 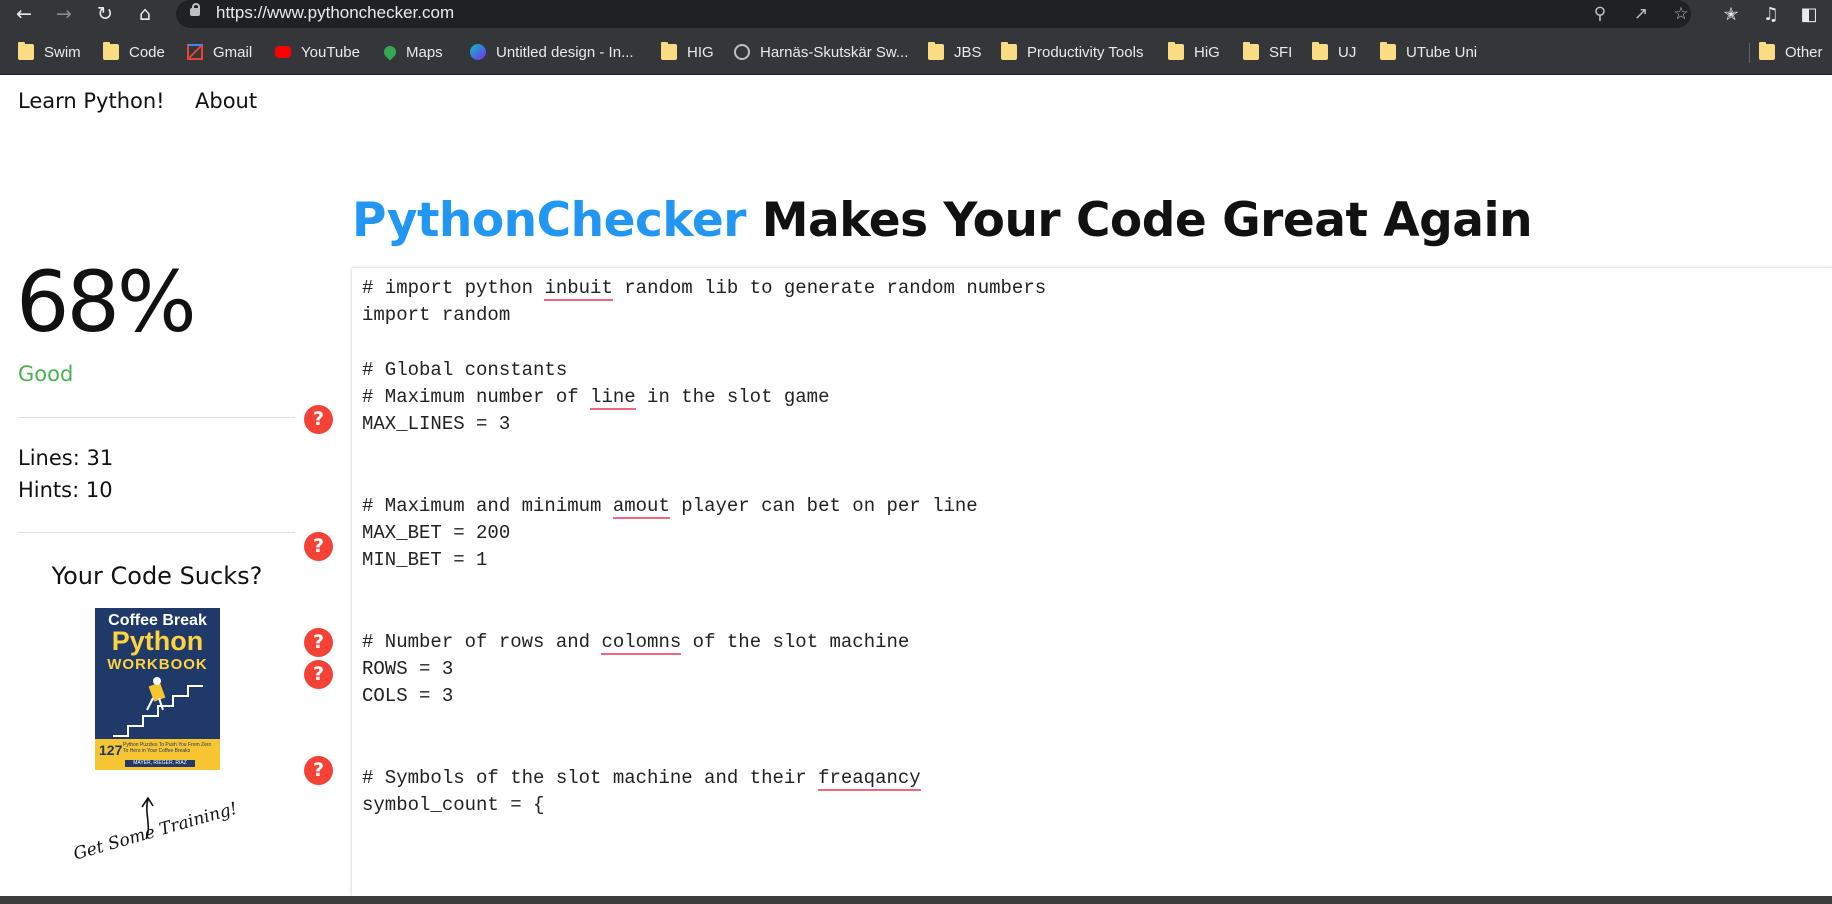 I want to click on code-text: # Symbols of the slot machine and their, so click(x=590, y=777).